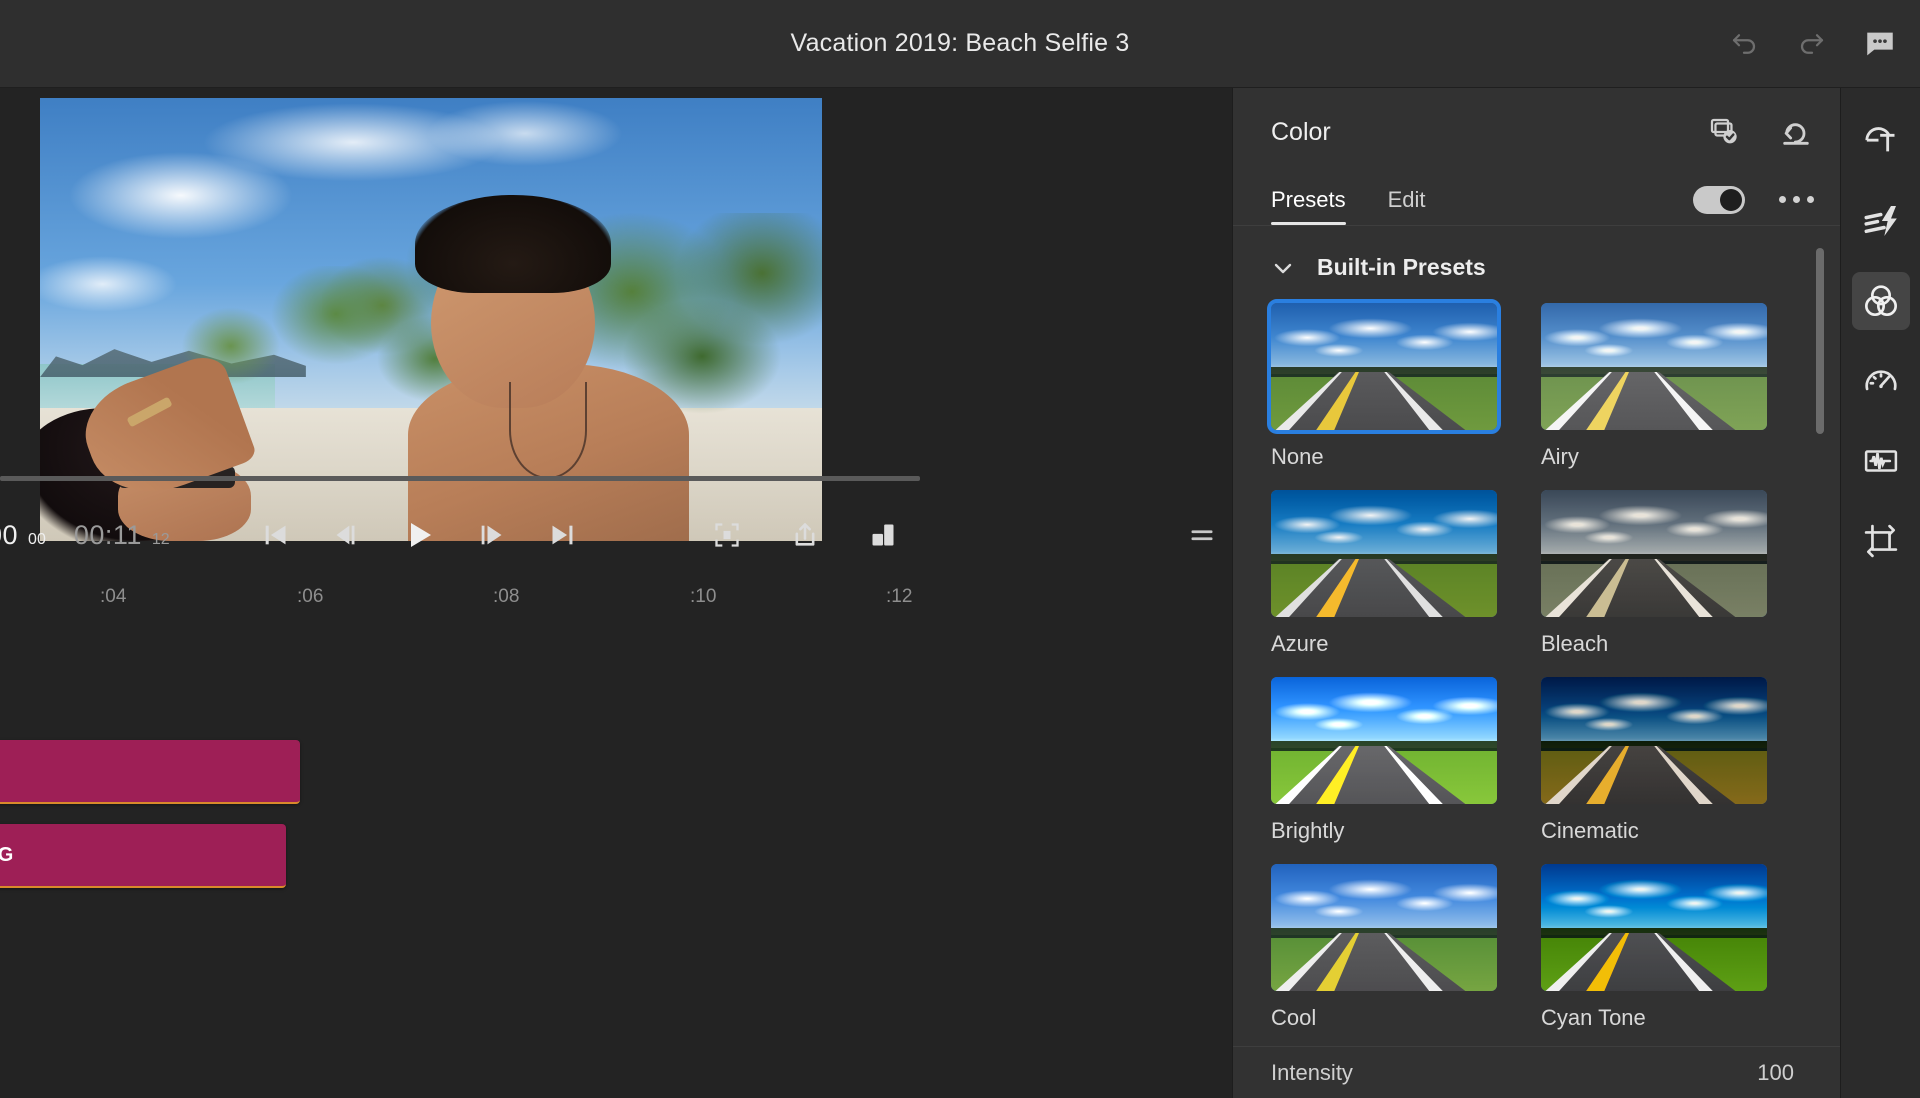 The height and width of the screenshot is (1098, 1920). I want to click on rail-speed-tool, so click(1881, 381).